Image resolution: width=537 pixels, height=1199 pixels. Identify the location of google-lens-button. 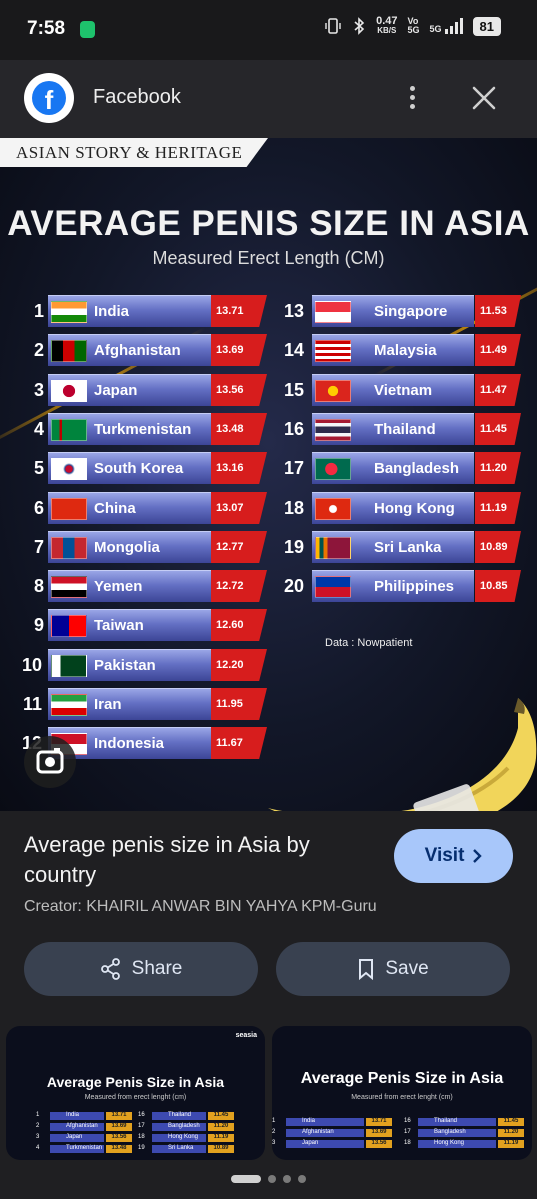
(50, 762).